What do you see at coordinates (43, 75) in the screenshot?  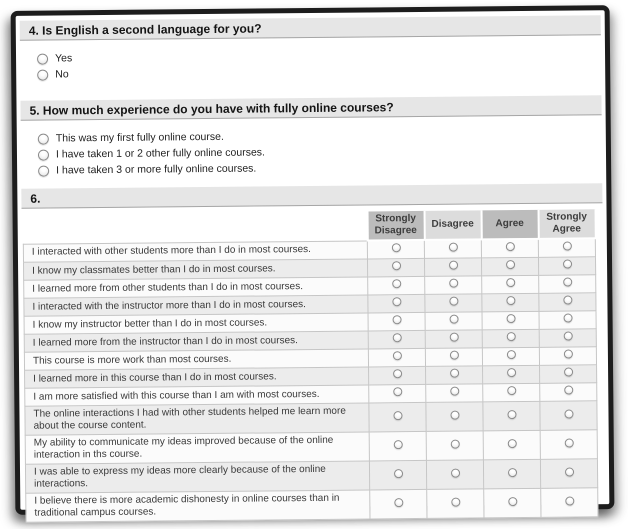 I see `radio-no` at bounding box center [43, 75].